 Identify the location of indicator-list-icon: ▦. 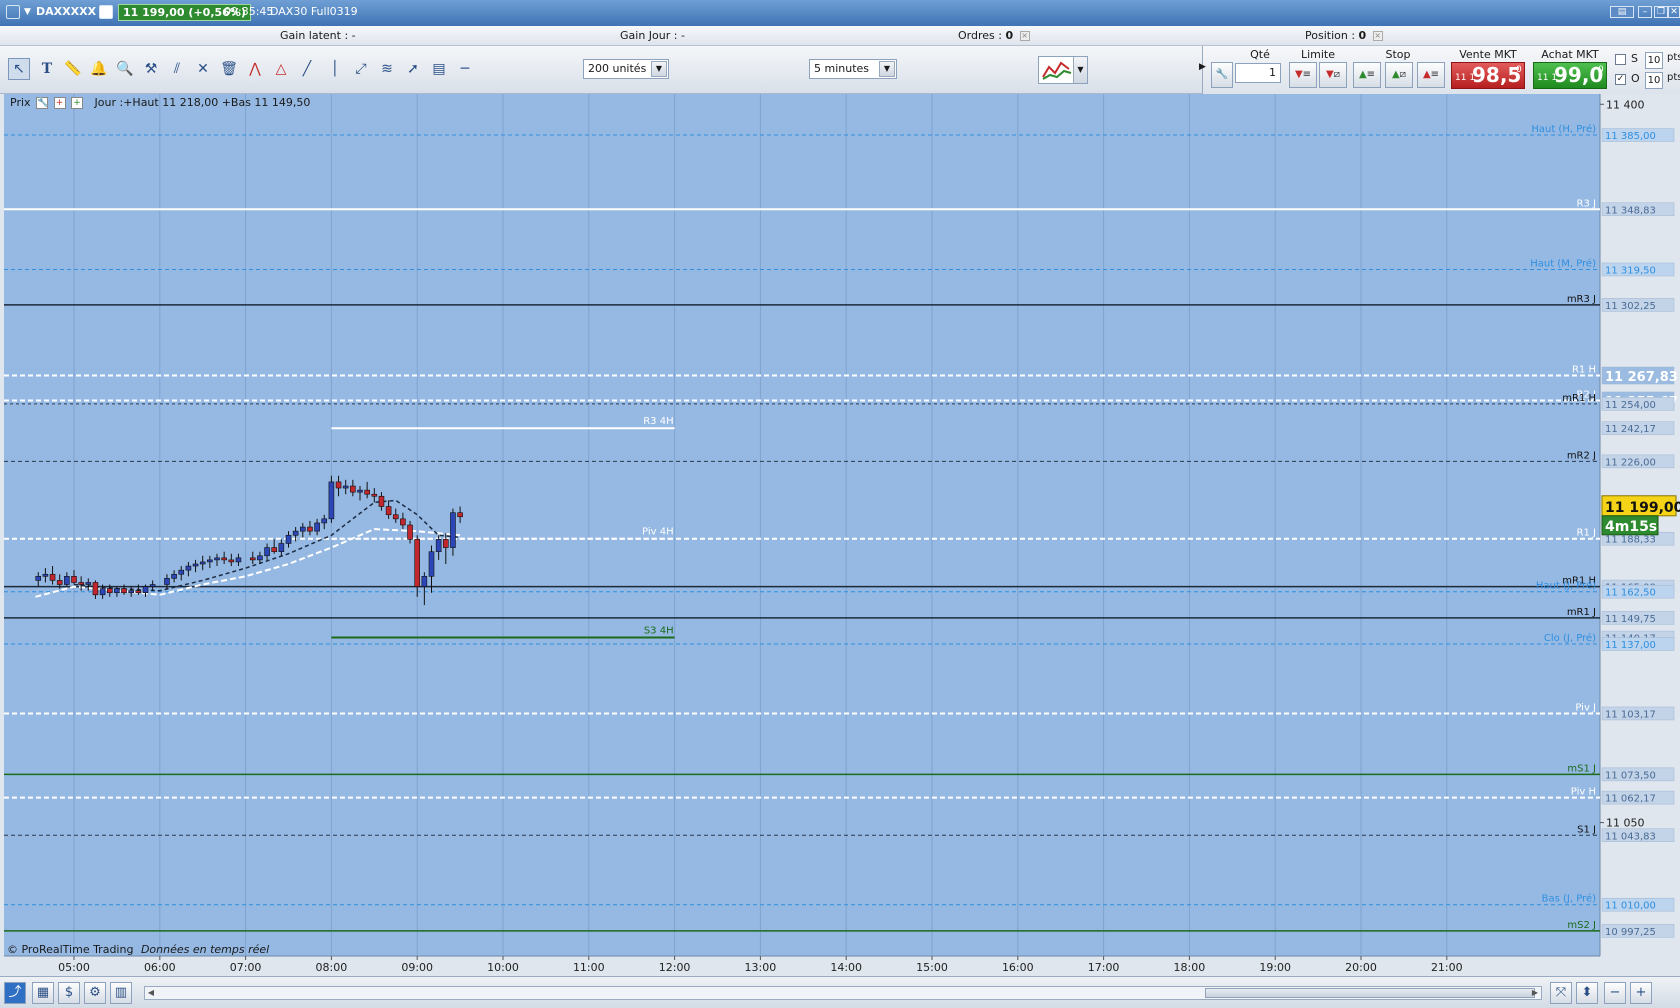
(43, 993).